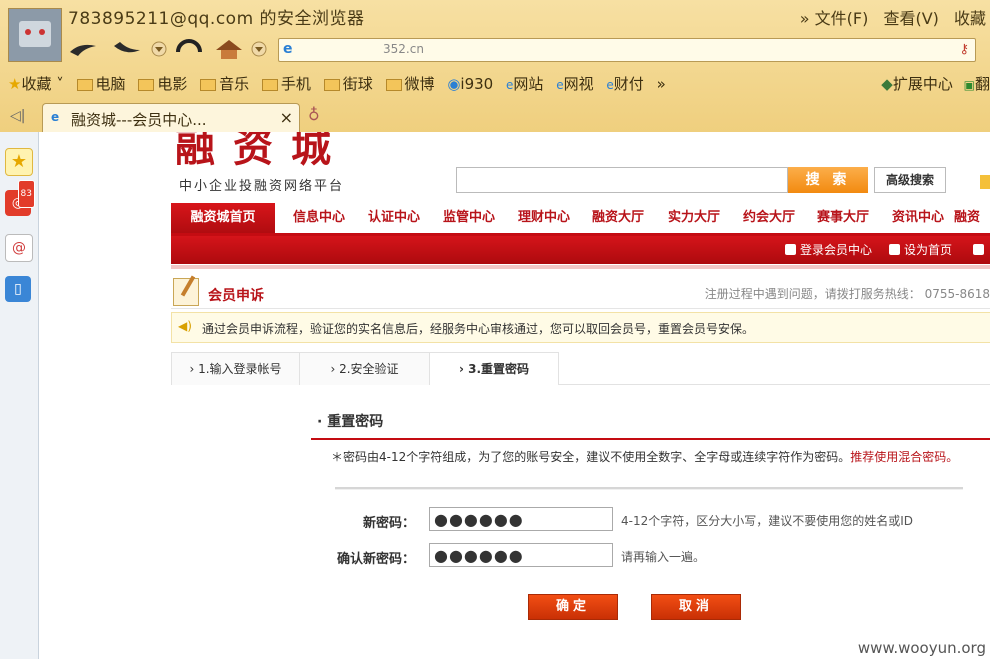 This screenshot has height=659, width=990. Describe the element at coordinates (19, 395) in the screenshot. I see `browser-sidebar: ★ ◎83 @ ▯` at that location.